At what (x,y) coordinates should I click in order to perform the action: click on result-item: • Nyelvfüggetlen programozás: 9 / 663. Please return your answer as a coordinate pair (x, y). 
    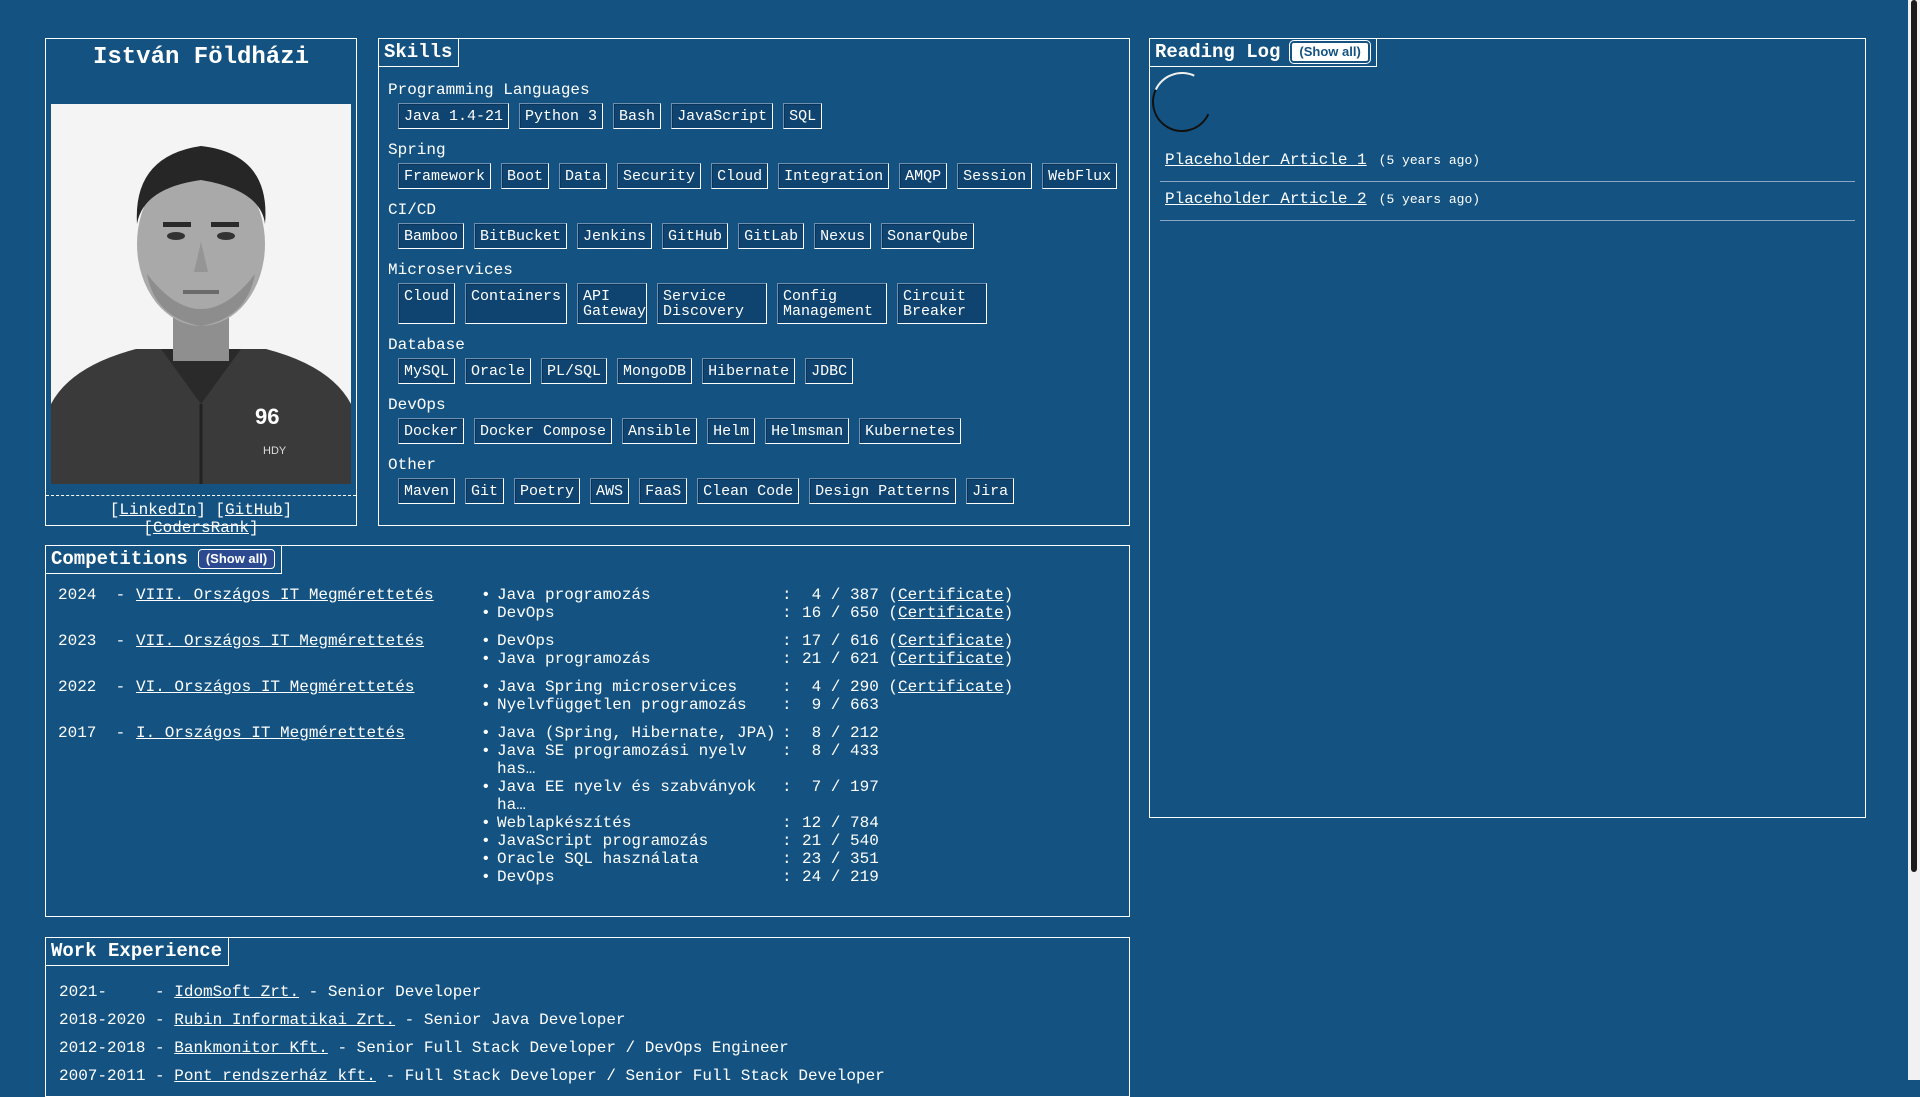
    Looking at the image, I should click on (747, 705).